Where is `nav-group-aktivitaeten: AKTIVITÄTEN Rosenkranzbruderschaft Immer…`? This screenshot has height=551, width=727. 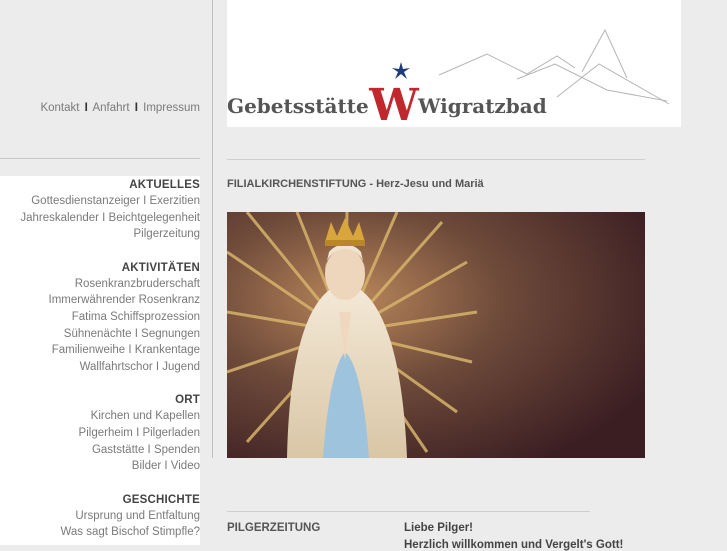 nav-group-aktivitaeten: AKTIVITÄTEN Rosenkranzbruderschaft Immer… is located at coordinates (100, 318).